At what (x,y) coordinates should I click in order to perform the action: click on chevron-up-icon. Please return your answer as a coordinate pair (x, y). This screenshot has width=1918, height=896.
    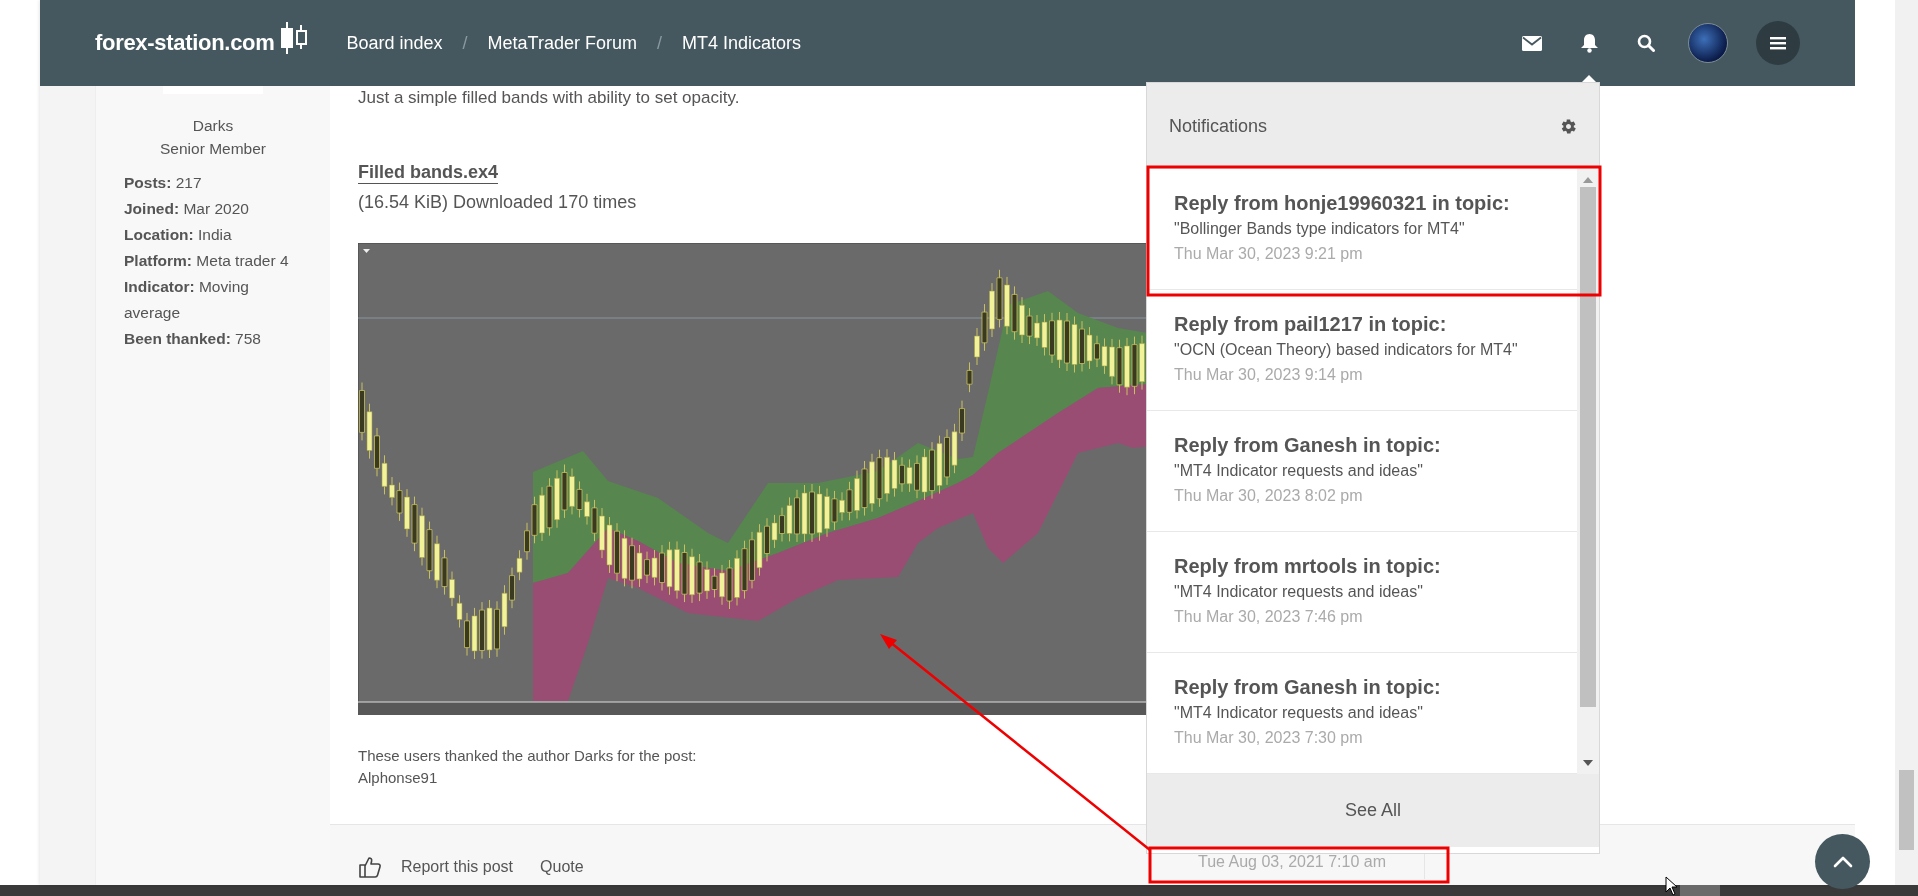
    Looking at the image, I should click on (1842, 861).